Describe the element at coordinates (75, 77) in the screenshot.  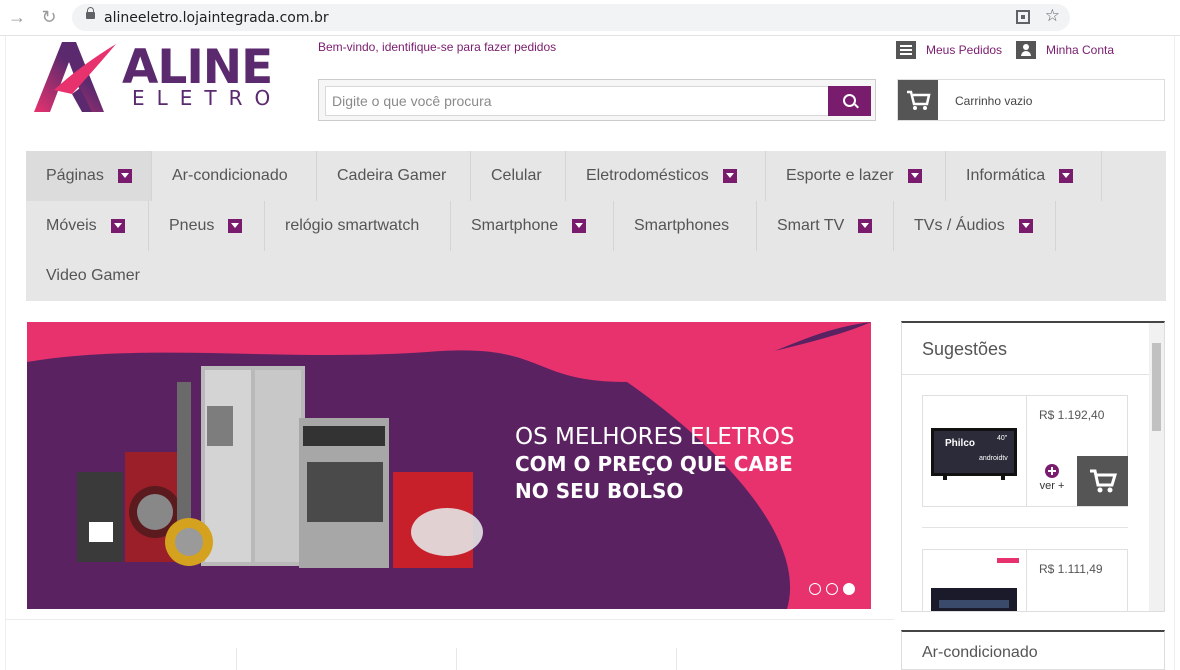
I see `logo-mark-icon` at that location.